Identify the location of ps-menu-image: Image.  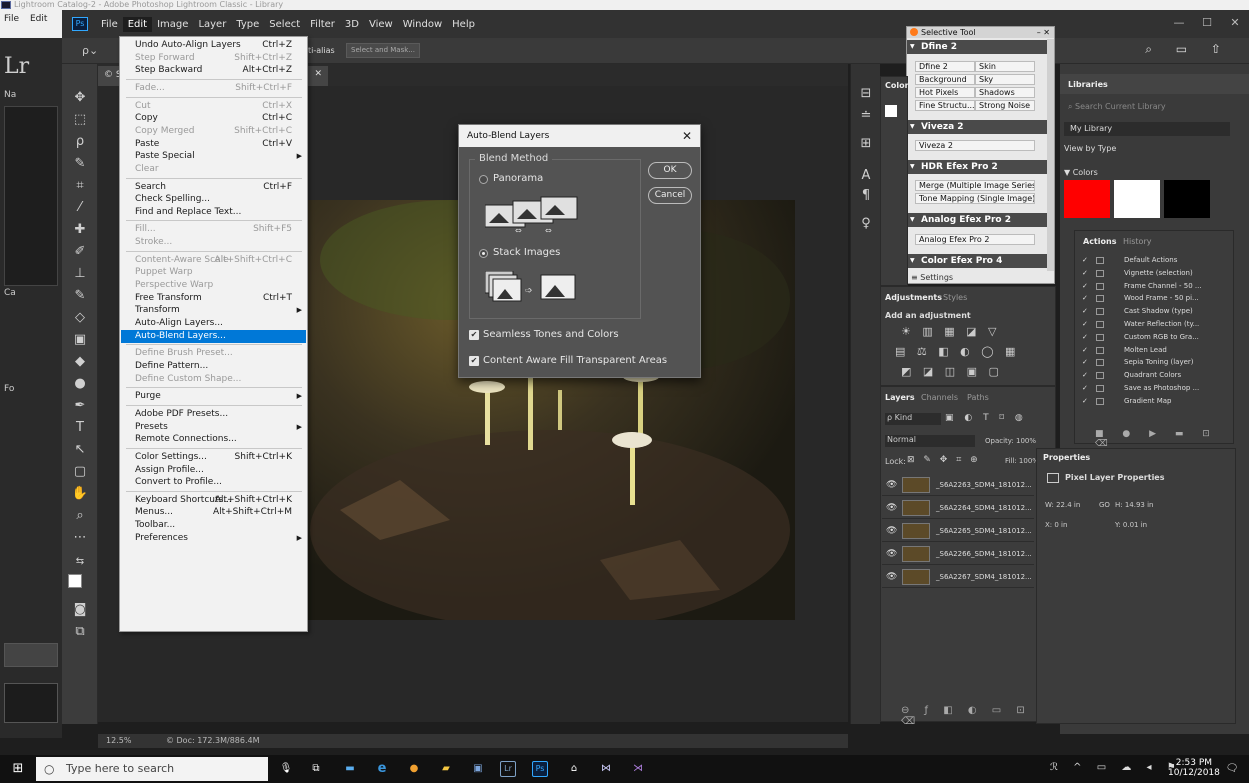
(172, 24).